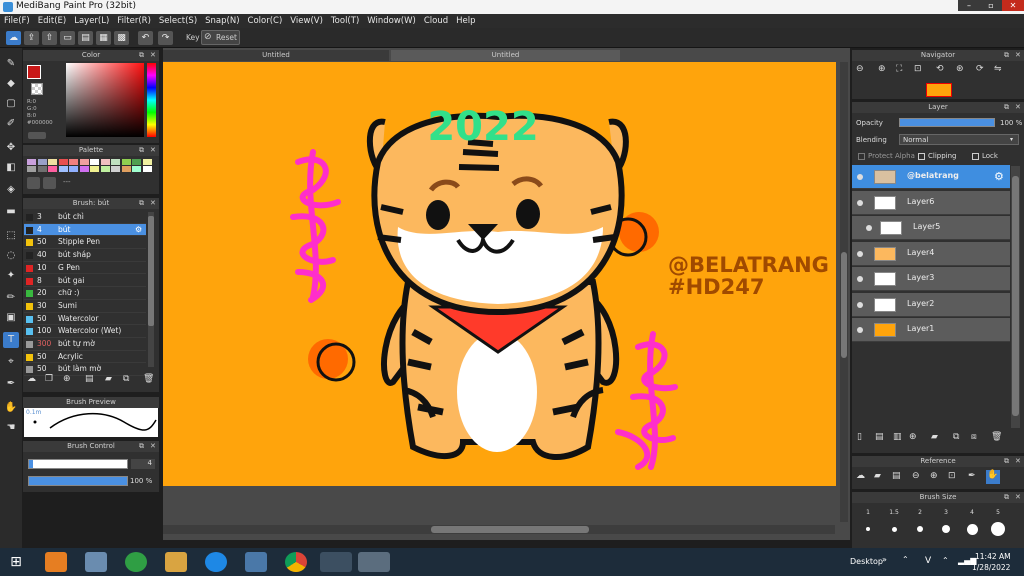  Describe the element at coordinates (31, 38) in the screenshot. I see `upload-icon: ⇪` at that location.